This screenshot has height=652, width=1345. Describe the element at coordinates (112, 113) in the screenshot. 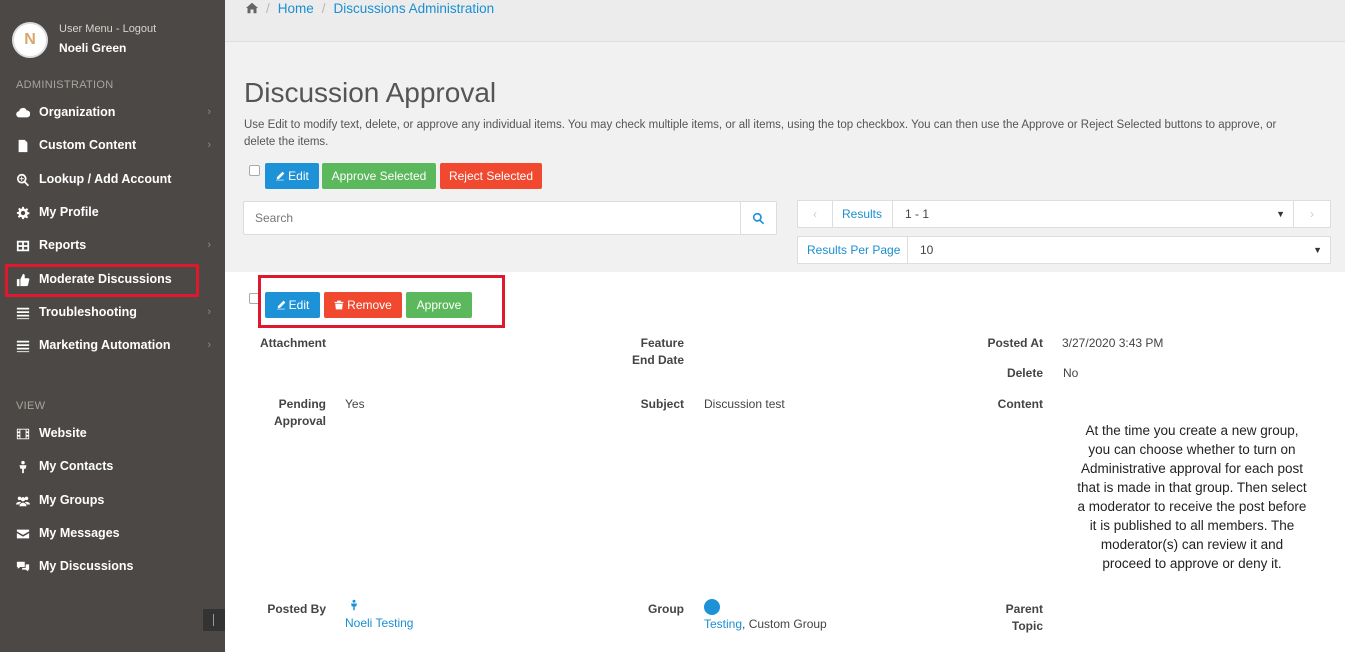

I see `sidebar-item-organization: Organization ›` at that location.